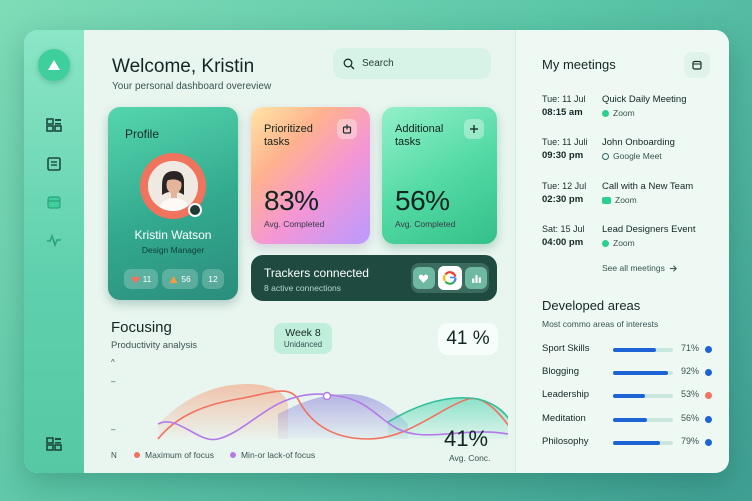  Describe the element at coordinates (303, 288) in the screenshot. I see `trackers-sub: 8 active connections` at that location.